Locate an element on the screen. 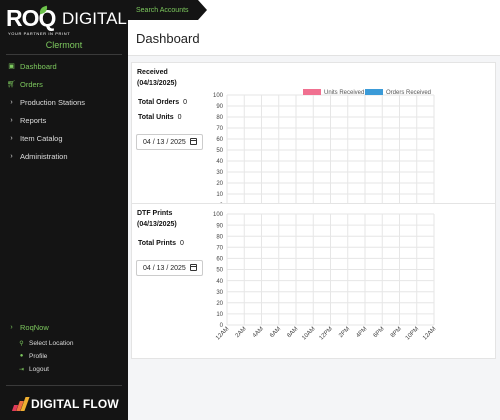 The image size is (500, 420). logo-digital-text: DIGITAL is located at coordinates (94, 18).